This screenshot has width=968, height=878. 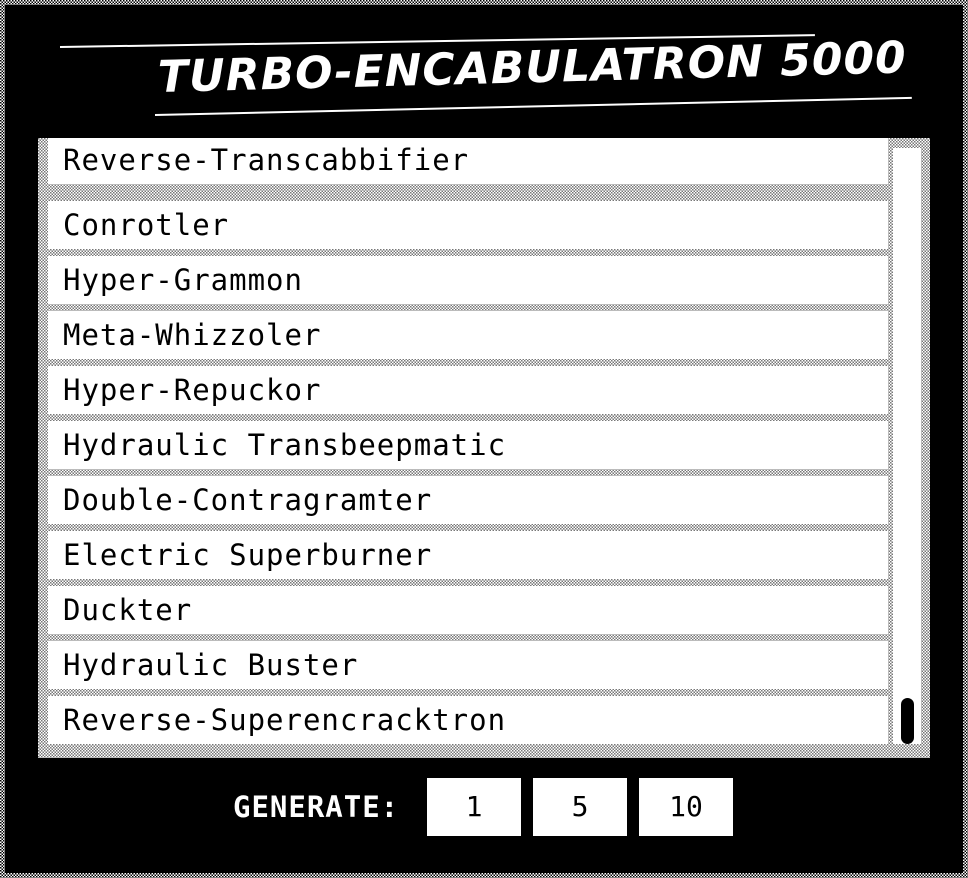 I want to click on list-item: Double-Contragramter, so click(x=468, y=500).